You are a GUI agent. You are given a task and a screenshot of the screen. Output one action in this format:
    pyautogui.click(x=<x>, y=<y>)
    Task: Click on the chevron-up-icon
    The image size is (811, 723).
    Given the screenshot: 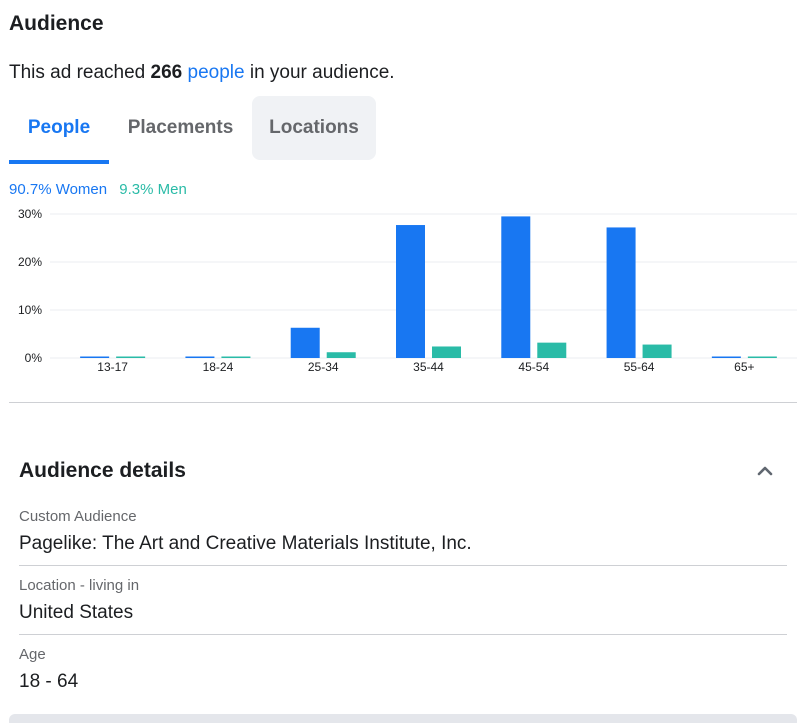 What is the action you would take?
    pyautogui.click(x=765, y=471)
    